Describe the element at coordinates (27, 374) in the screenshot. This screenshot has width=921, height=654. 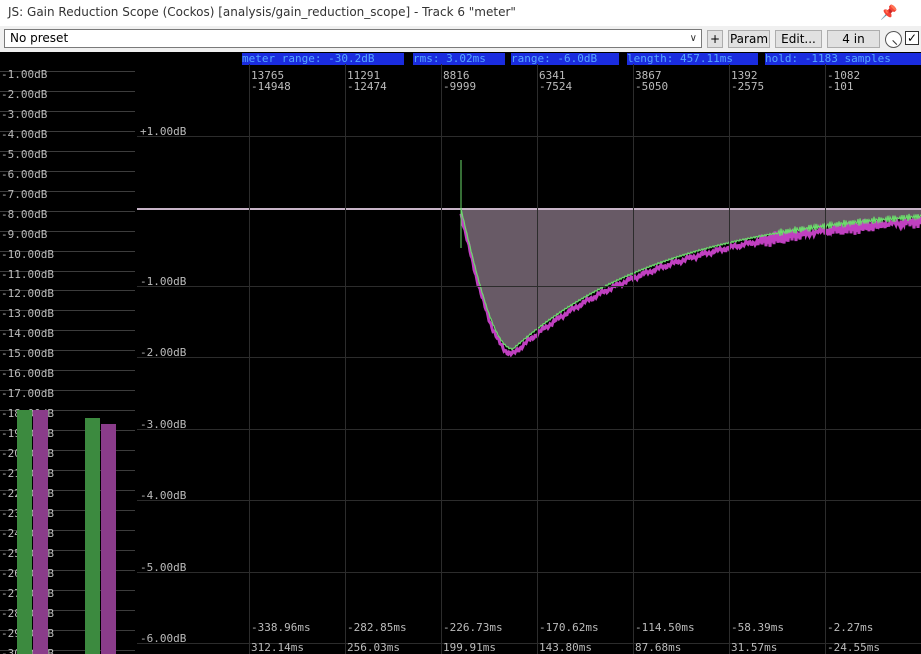
I see `meter-scale-label: -16.00dB` at that location.